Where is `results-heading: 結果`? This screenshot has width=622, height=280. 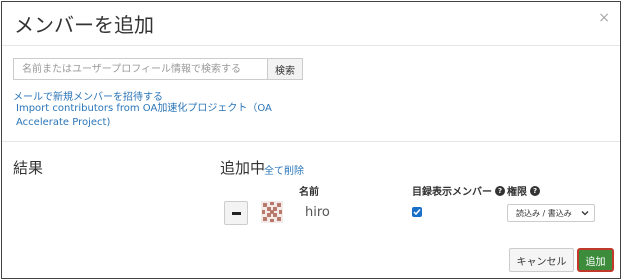
results-heading: 結果 is located at coordinates (28, 168).